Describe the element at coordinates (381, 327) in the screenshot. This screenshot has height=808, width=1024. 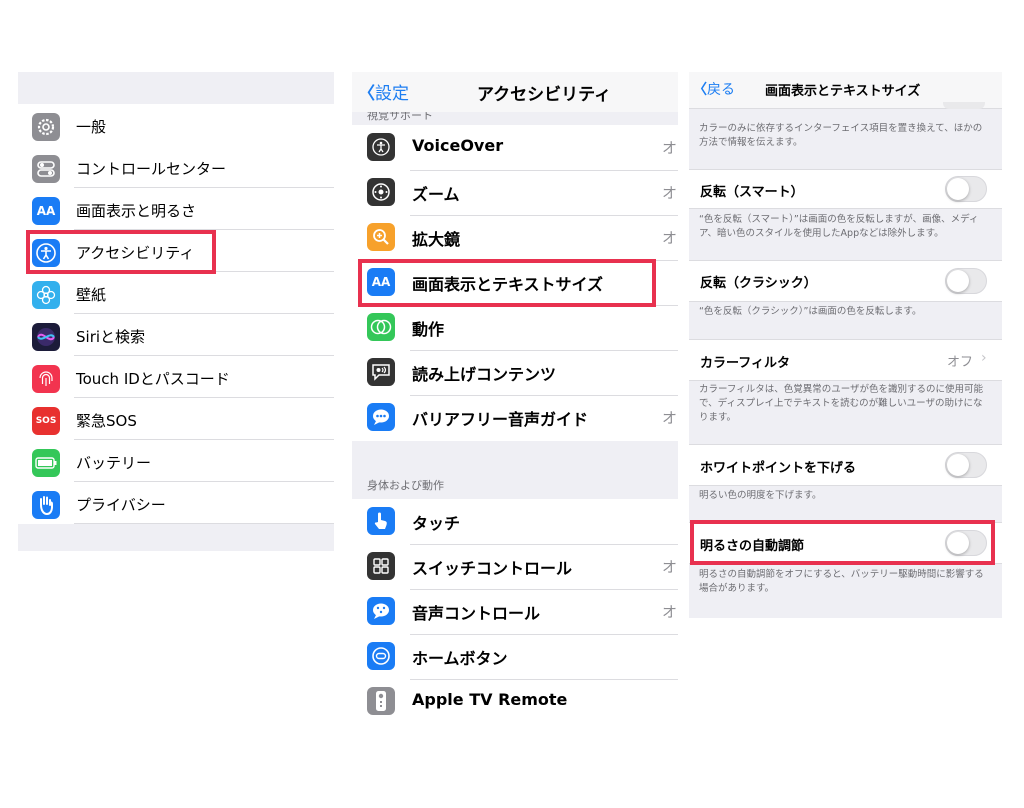
I see `motion-icon` at that location.